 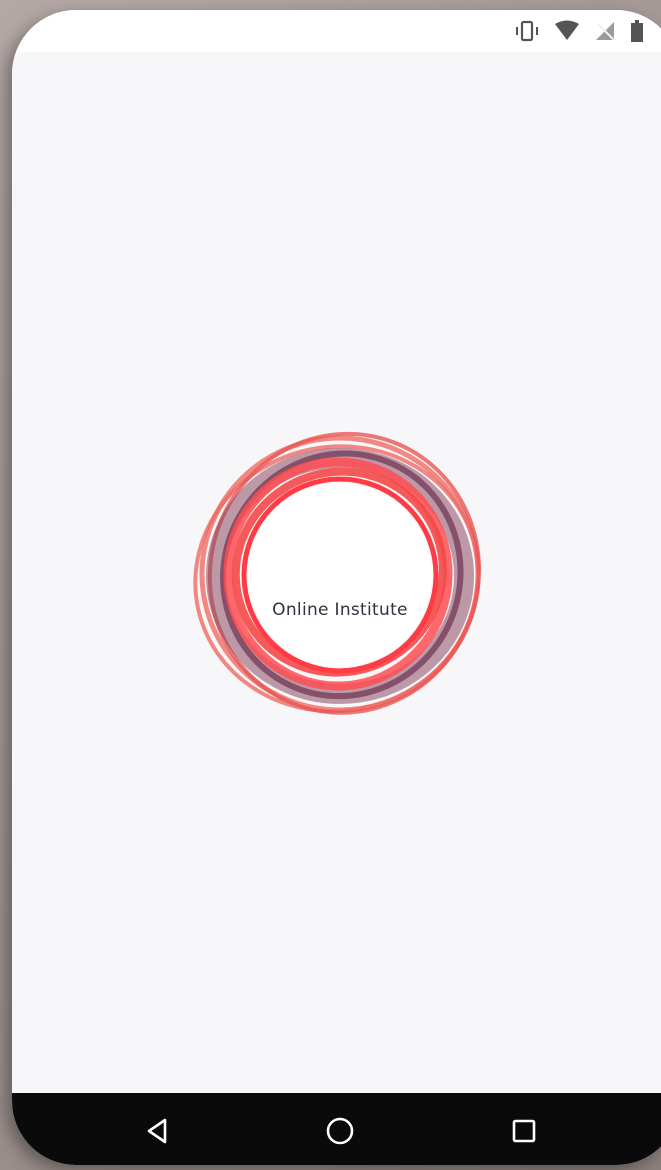 I want to click on recents-icon, so click(x=524, y=1131).